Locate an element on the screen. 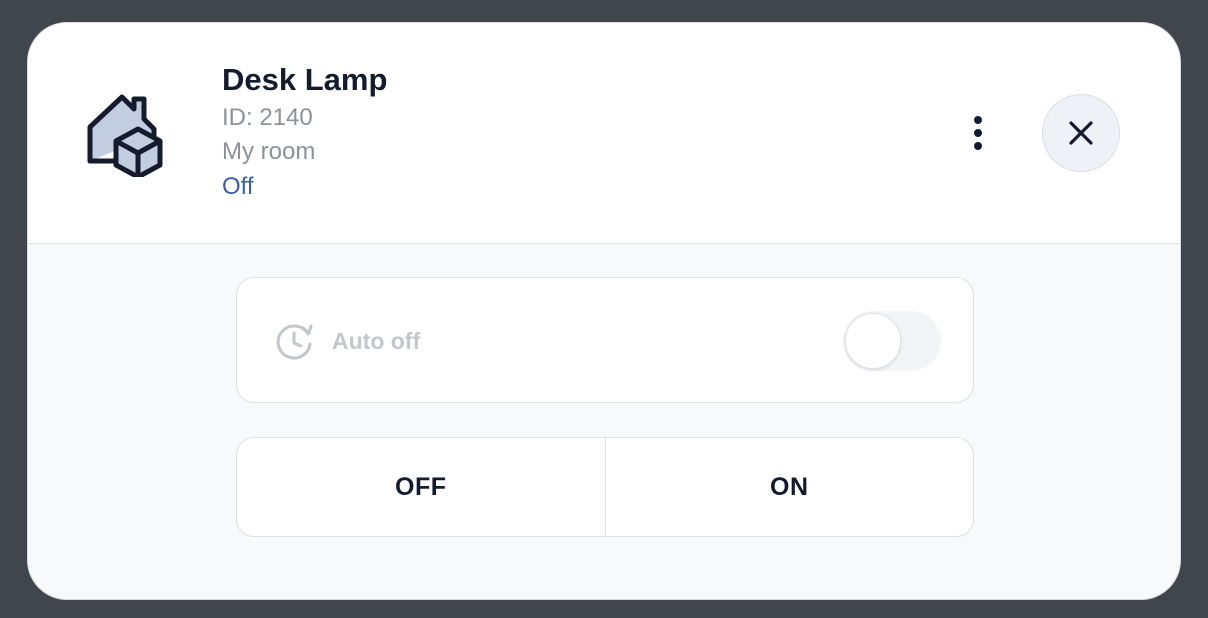  on-button: ON is located at coordinates (790, 487).